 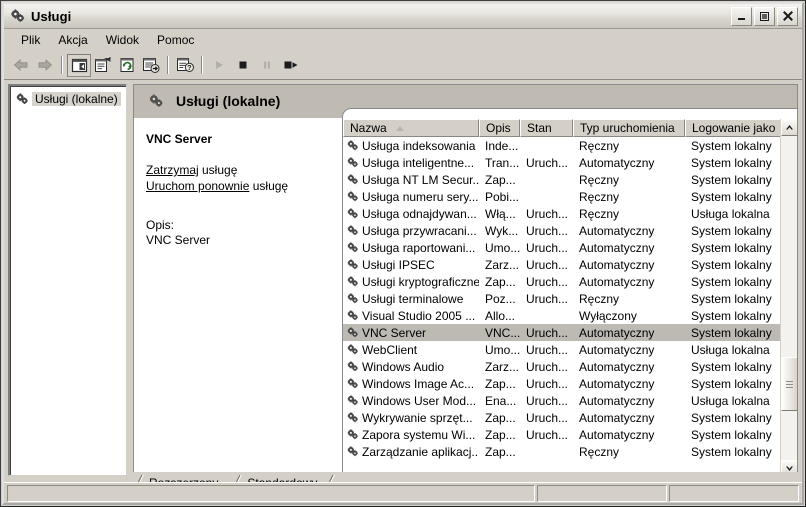 What do you see at coordinates (30, 40) in the screenshot?
I see `menu-plik: Plik` at bounding box center [30, 40].